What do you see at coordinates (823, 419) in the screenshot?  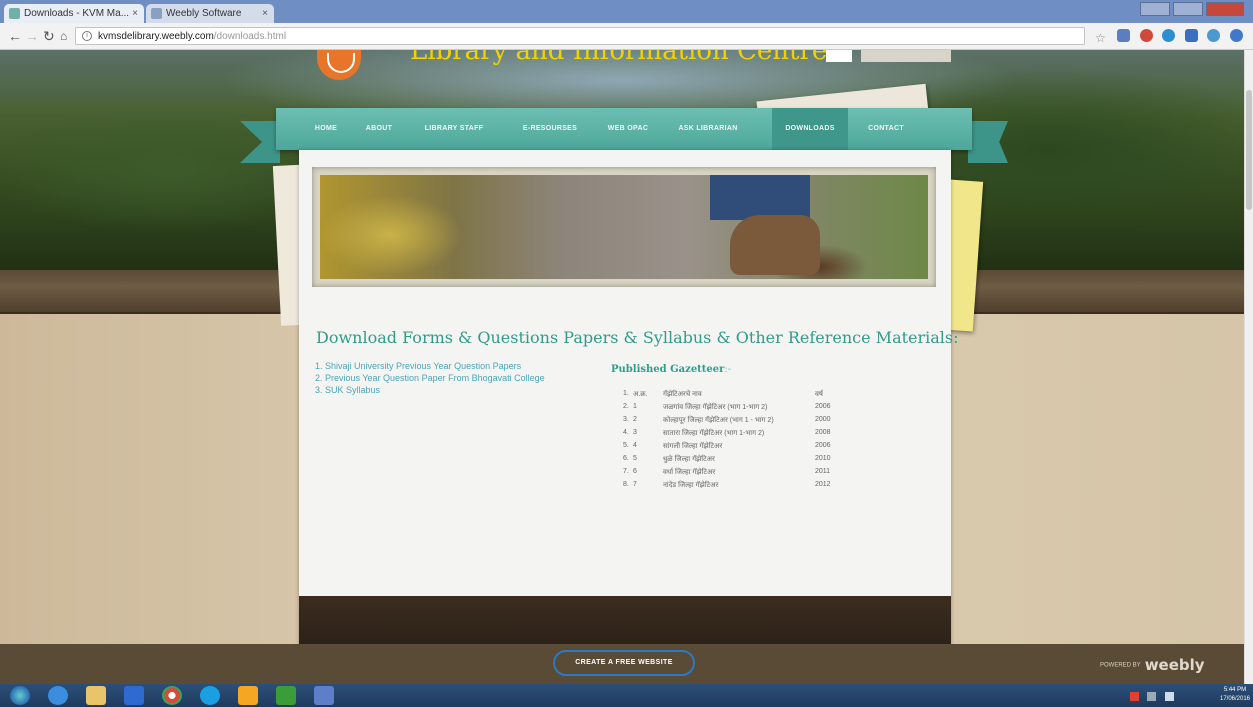 I see `table-cell-year: 2000` at bounding box center [823, 419].